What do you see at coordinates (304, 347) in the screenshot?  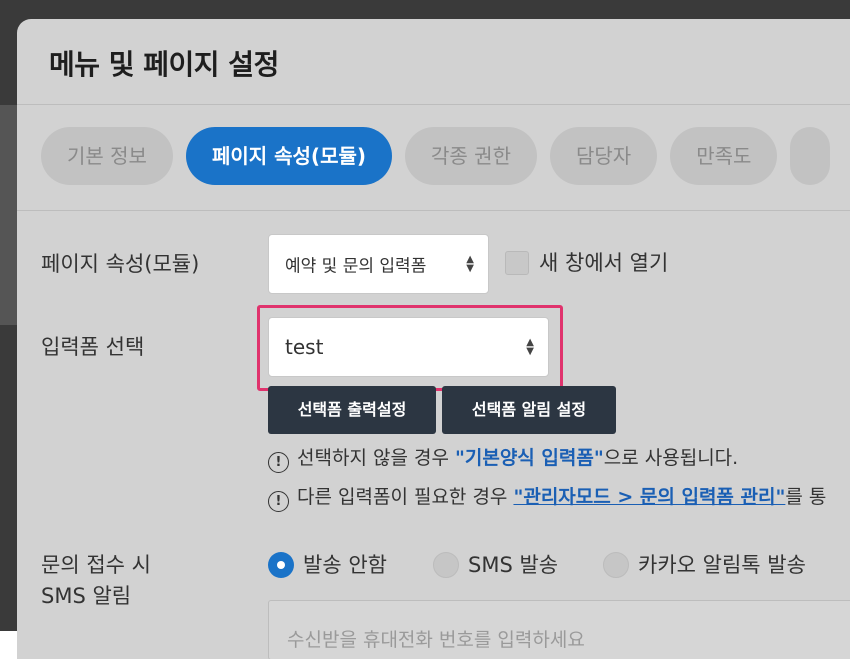 I see `form-select-value: test` at bounding box center [304, 347].